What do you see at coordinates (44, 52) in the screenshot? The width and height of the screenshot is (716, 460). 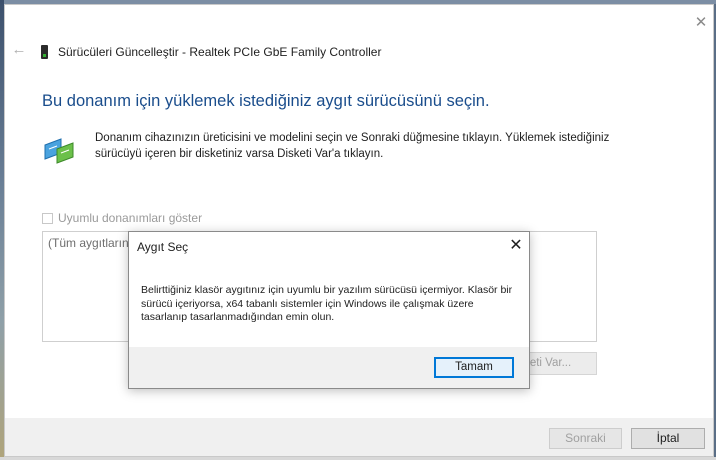 I see `network-device-icon` at bounding box center [44, 52].